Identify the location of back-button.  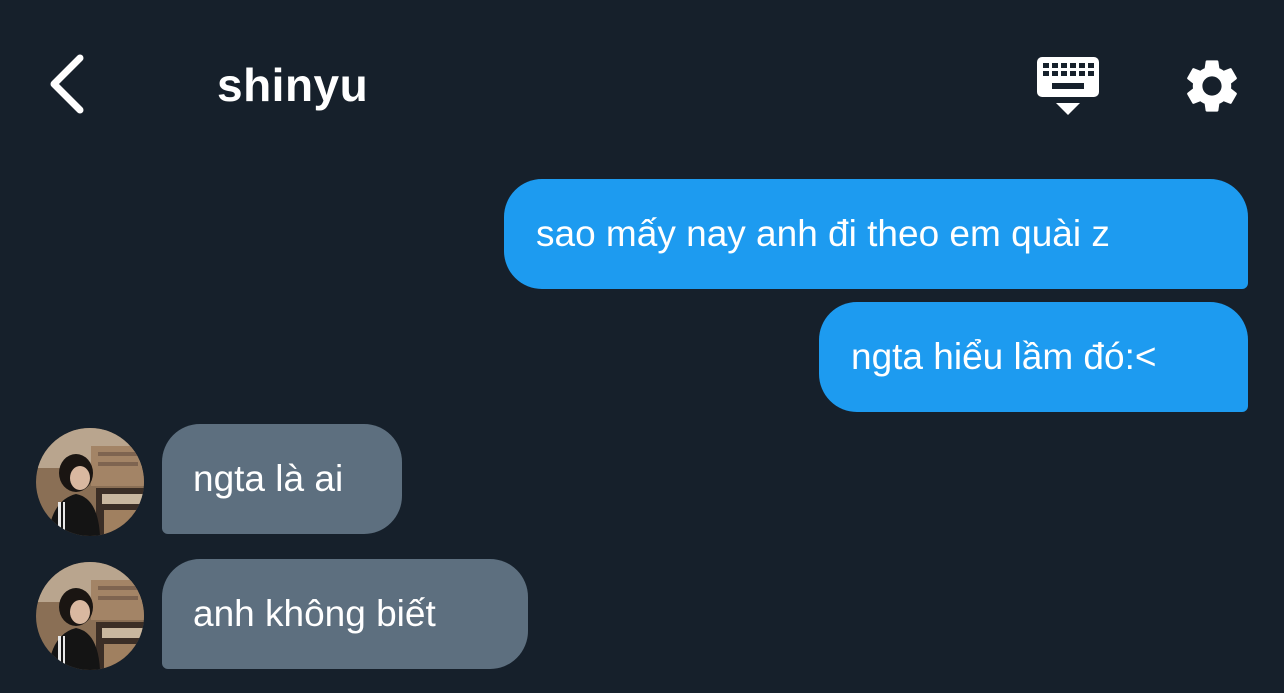
(66, 84).